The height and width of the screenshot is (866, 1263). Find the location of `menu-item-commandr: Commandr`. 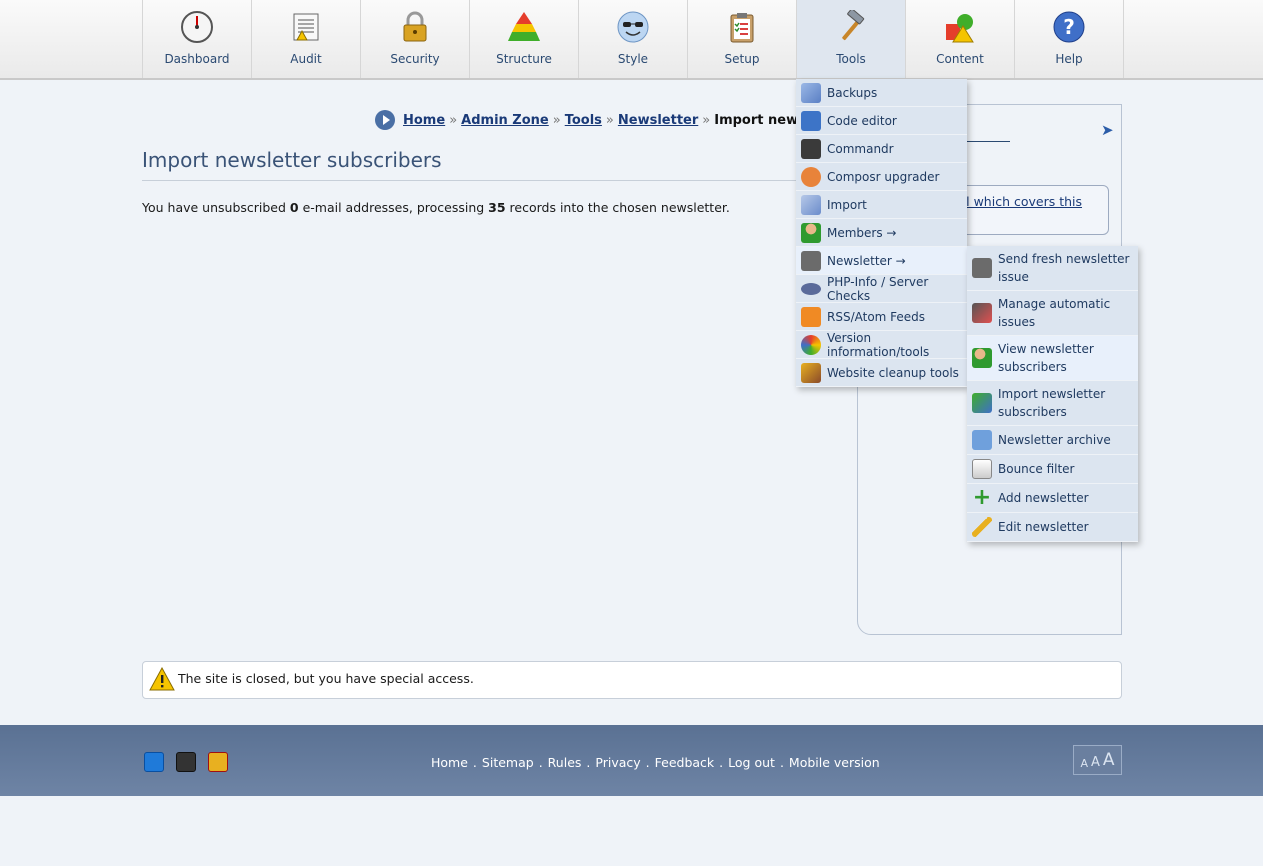

menu-item-commandr: Commandr is located at coordinates (881, 149).